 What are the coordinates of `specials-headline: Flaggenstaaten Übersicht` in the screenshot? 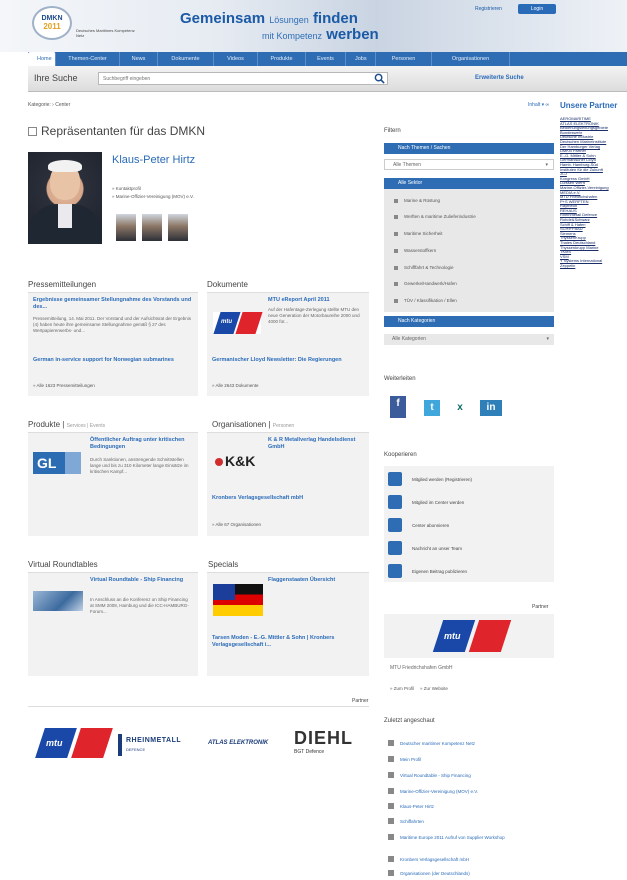 It's located at (318, 580).